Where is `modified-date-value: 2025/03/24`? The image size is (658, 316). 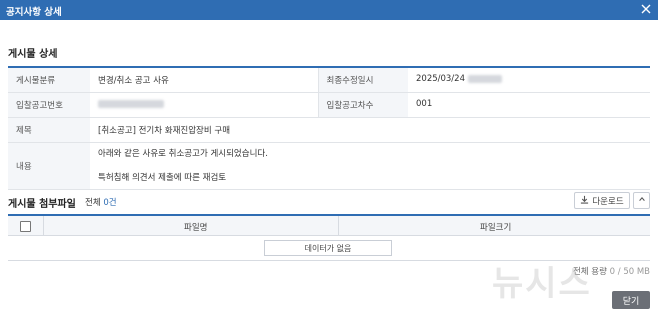
modified-date-value: 2025/03/24 is located at coordinates (440, 79).